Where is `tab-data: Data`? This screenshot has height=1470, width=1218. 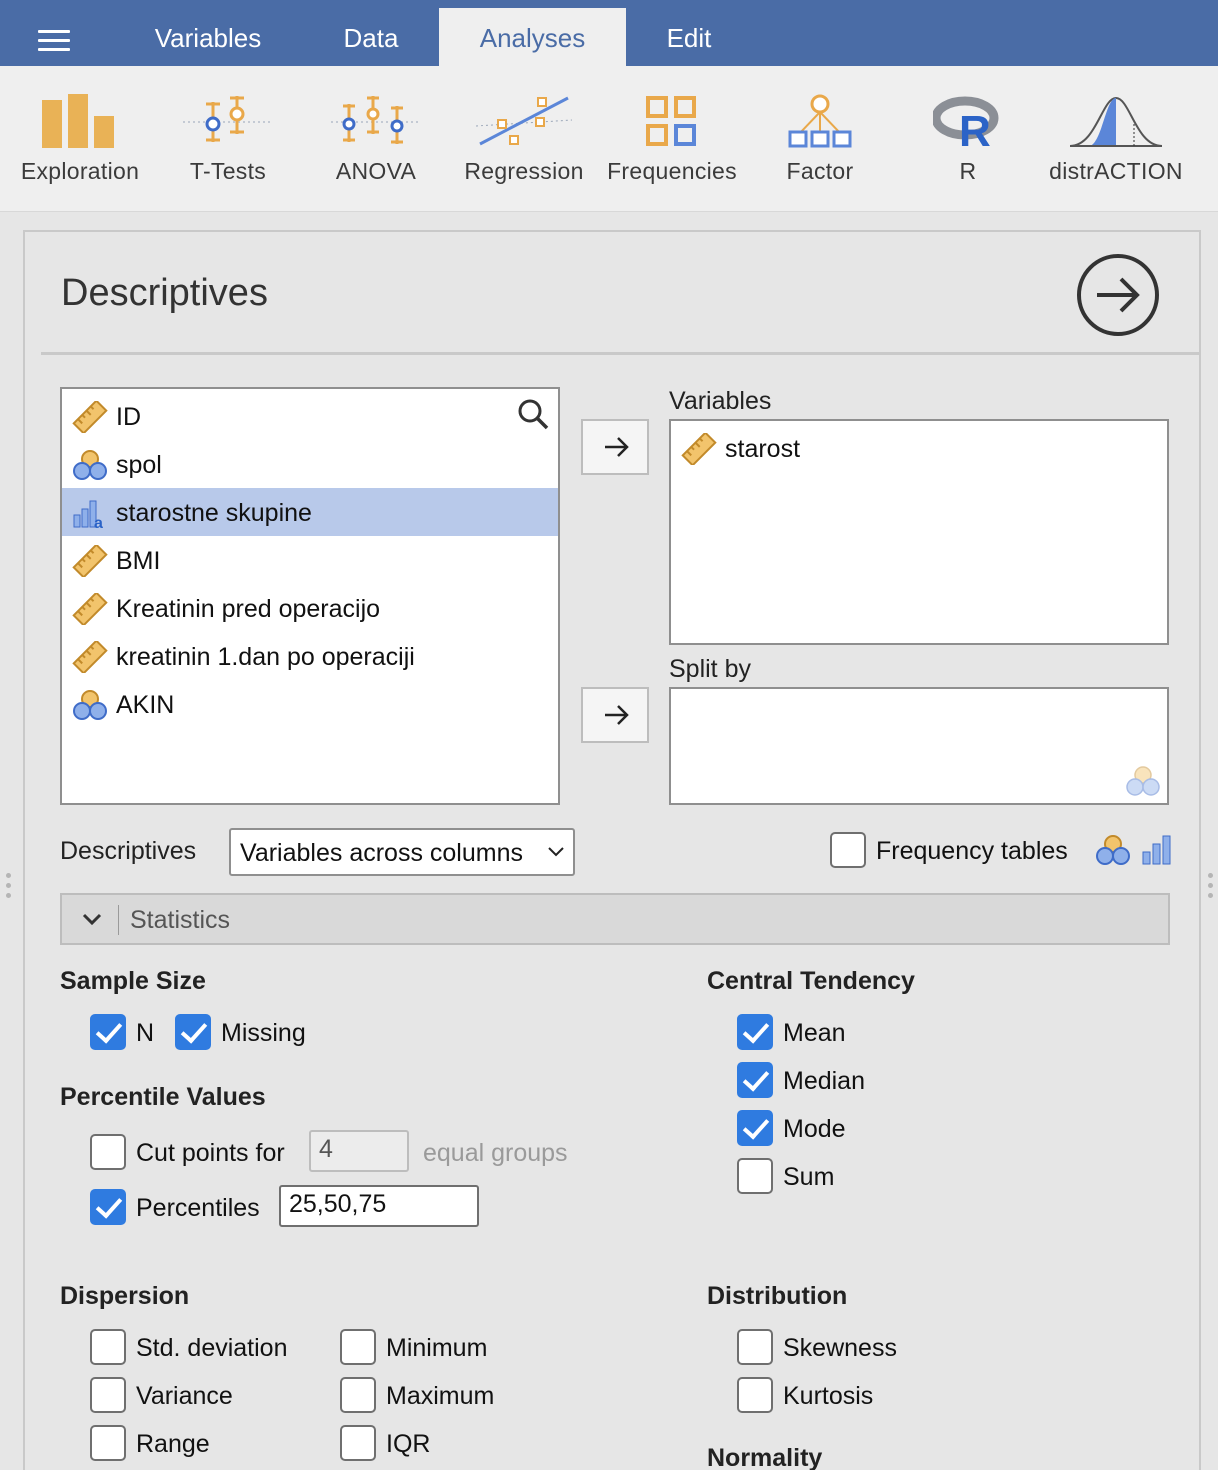
tab-data: Data is located at coordinates (371, 37).